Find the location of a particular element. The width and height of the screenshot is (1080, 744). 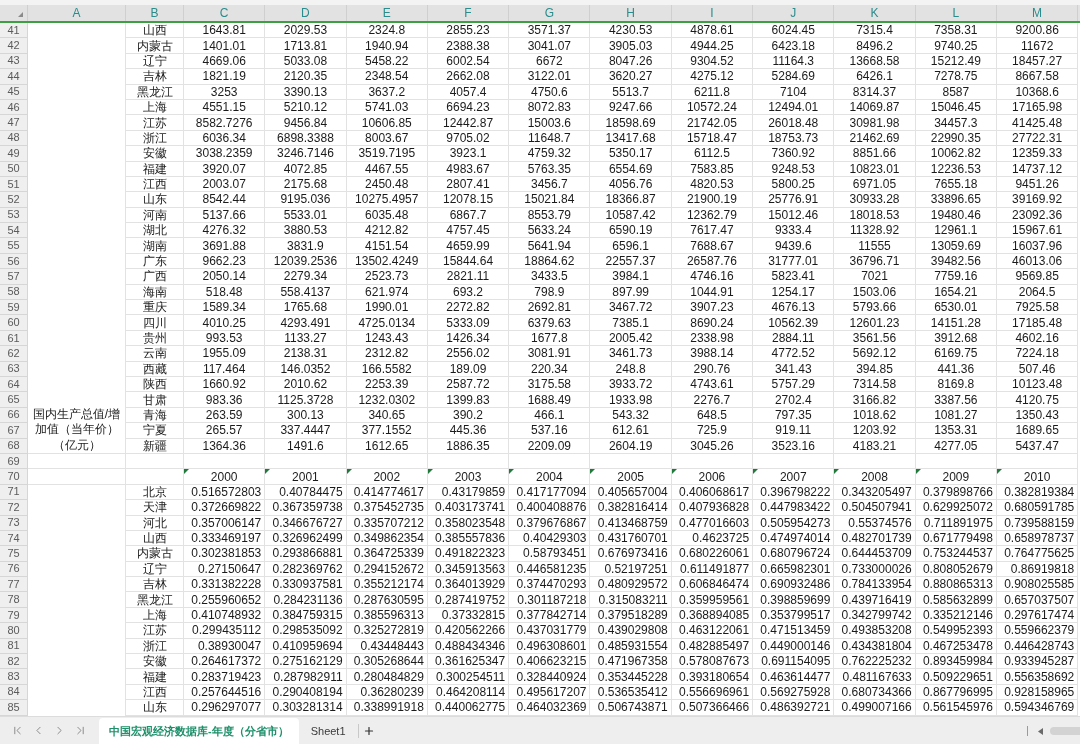

row-number: 62 is located at coordinates (14, 354).